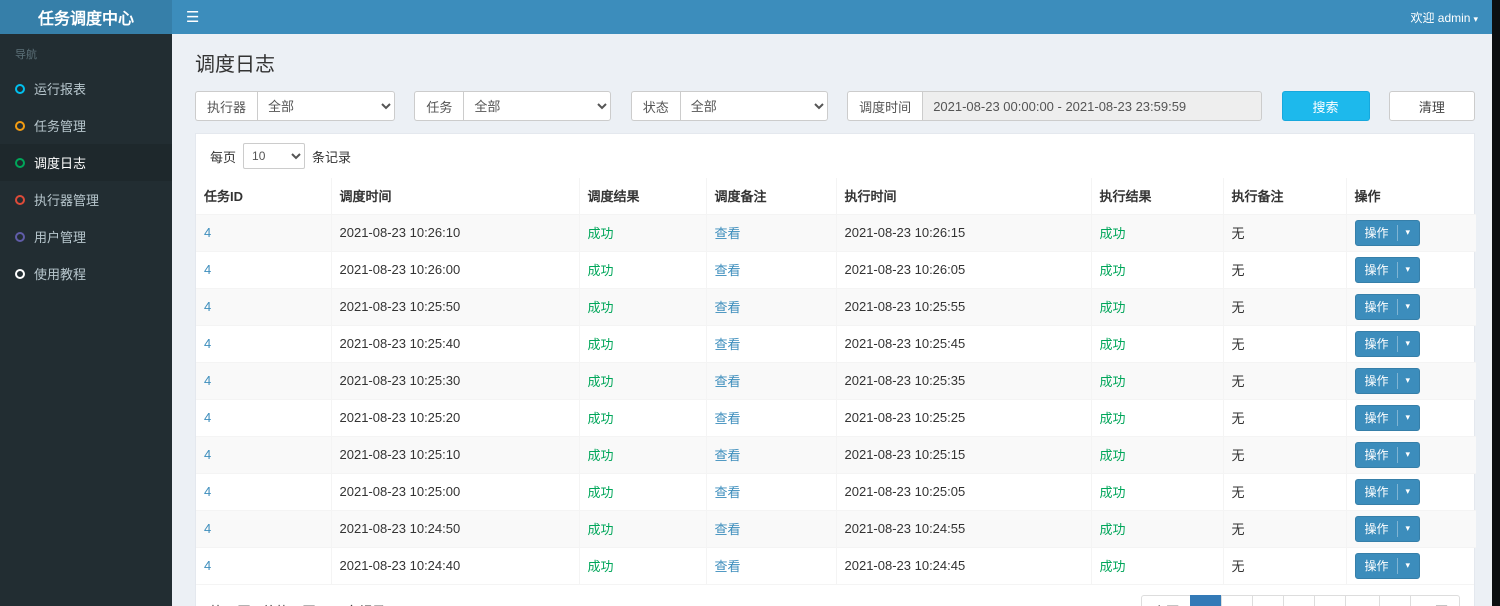 Image resolution: width=1500 pixels, height=606 pixels. What do you see at coordinates (1237, 600) in the screenshot?
I see `page-button-2: 2` at bounding box center [1237, 600].